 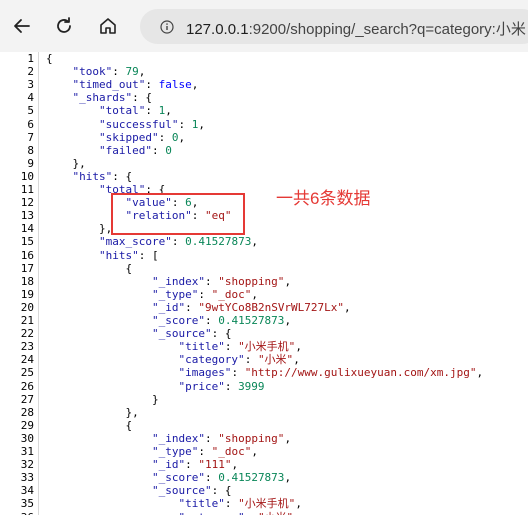 What do you see at coordinates (264, 268) in the screenshot?
I see `code-line: 17 {` at bounding box center [264, 268].